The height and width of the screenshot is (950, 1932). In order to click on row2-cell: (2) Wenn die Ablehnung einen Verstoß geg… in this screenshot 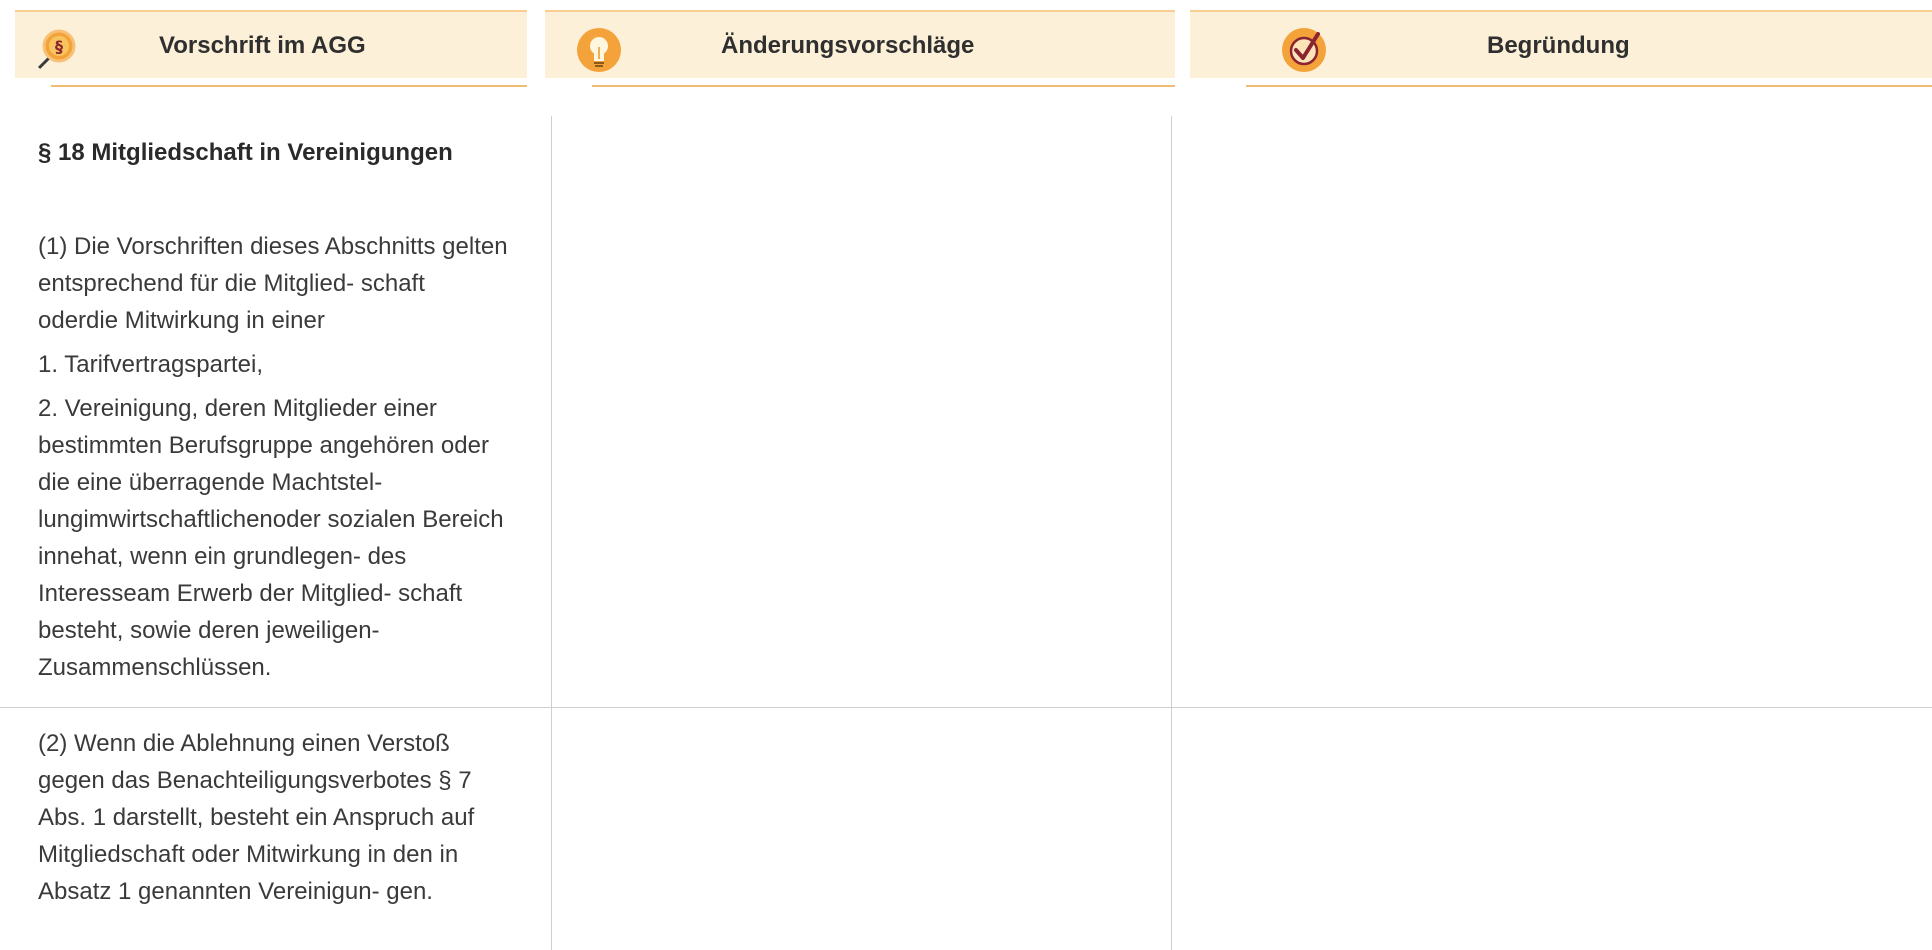, I will do `click(273, 821)`.